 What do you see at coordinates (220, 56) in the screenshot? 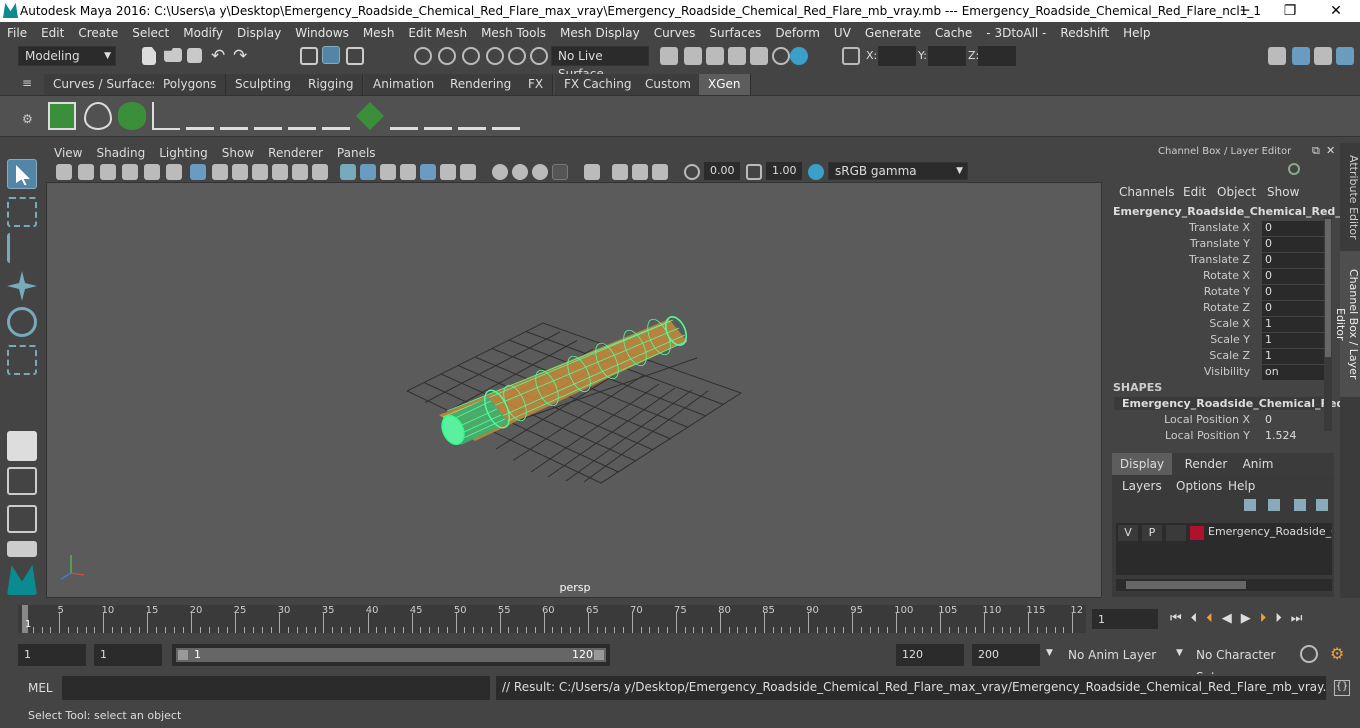
I see `undo-icon: ↶` at bounding box center [220, 56].